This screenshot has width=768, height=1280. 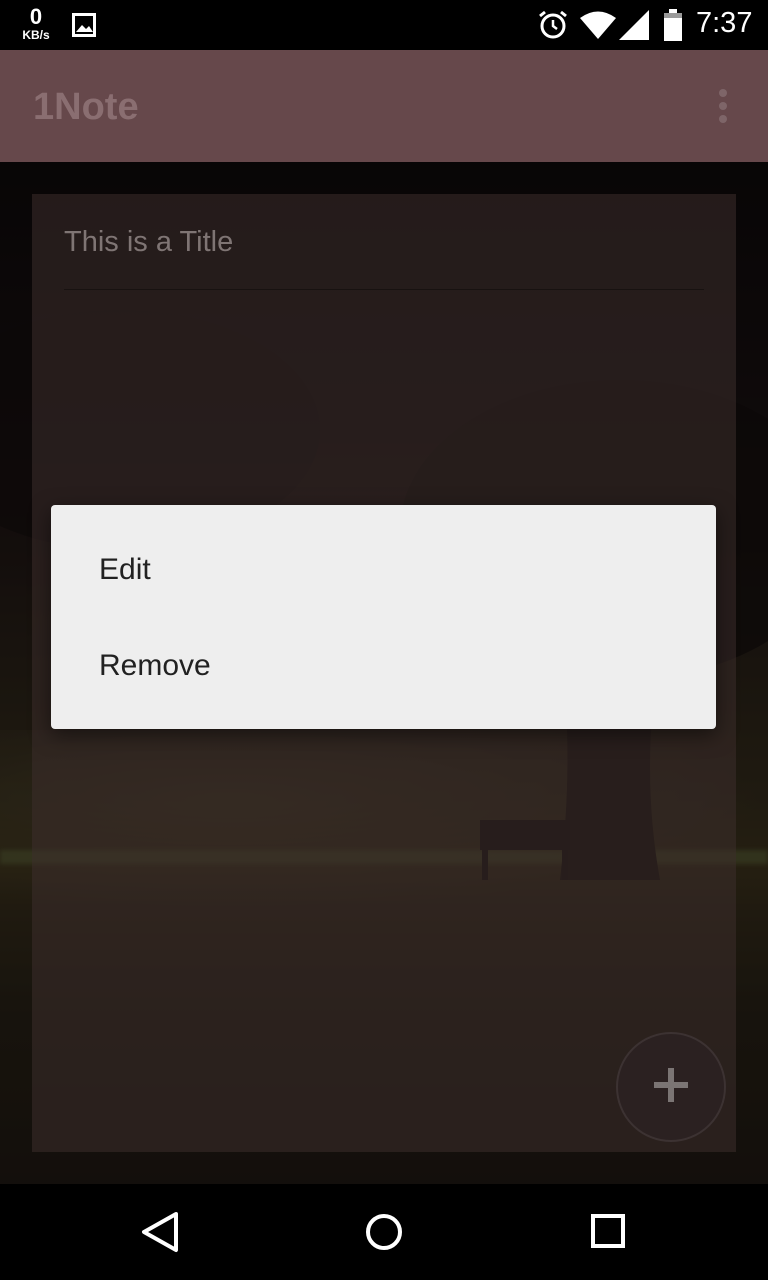 What do you see at coordinates (36, 35) in the screenshot?
I see `network-speed-unit: KB/s` at bounding box center [36, 35].